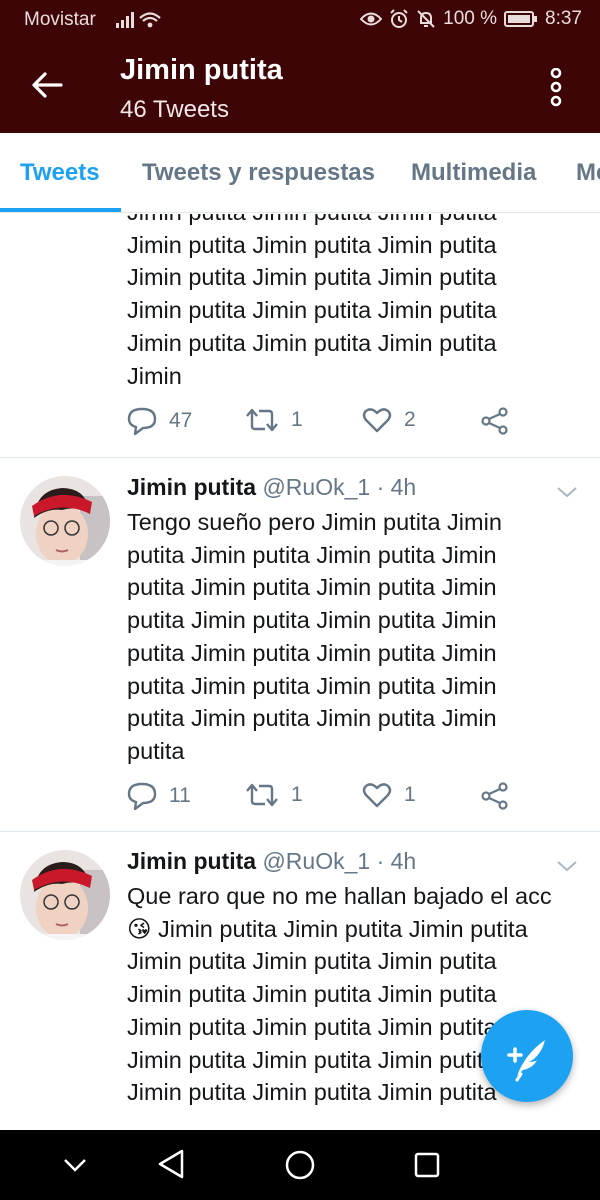  What do you see at coordinates (60, 19) in the screenshot?
I see `carrier-label: Movistar` at bounding box center [60, 19].